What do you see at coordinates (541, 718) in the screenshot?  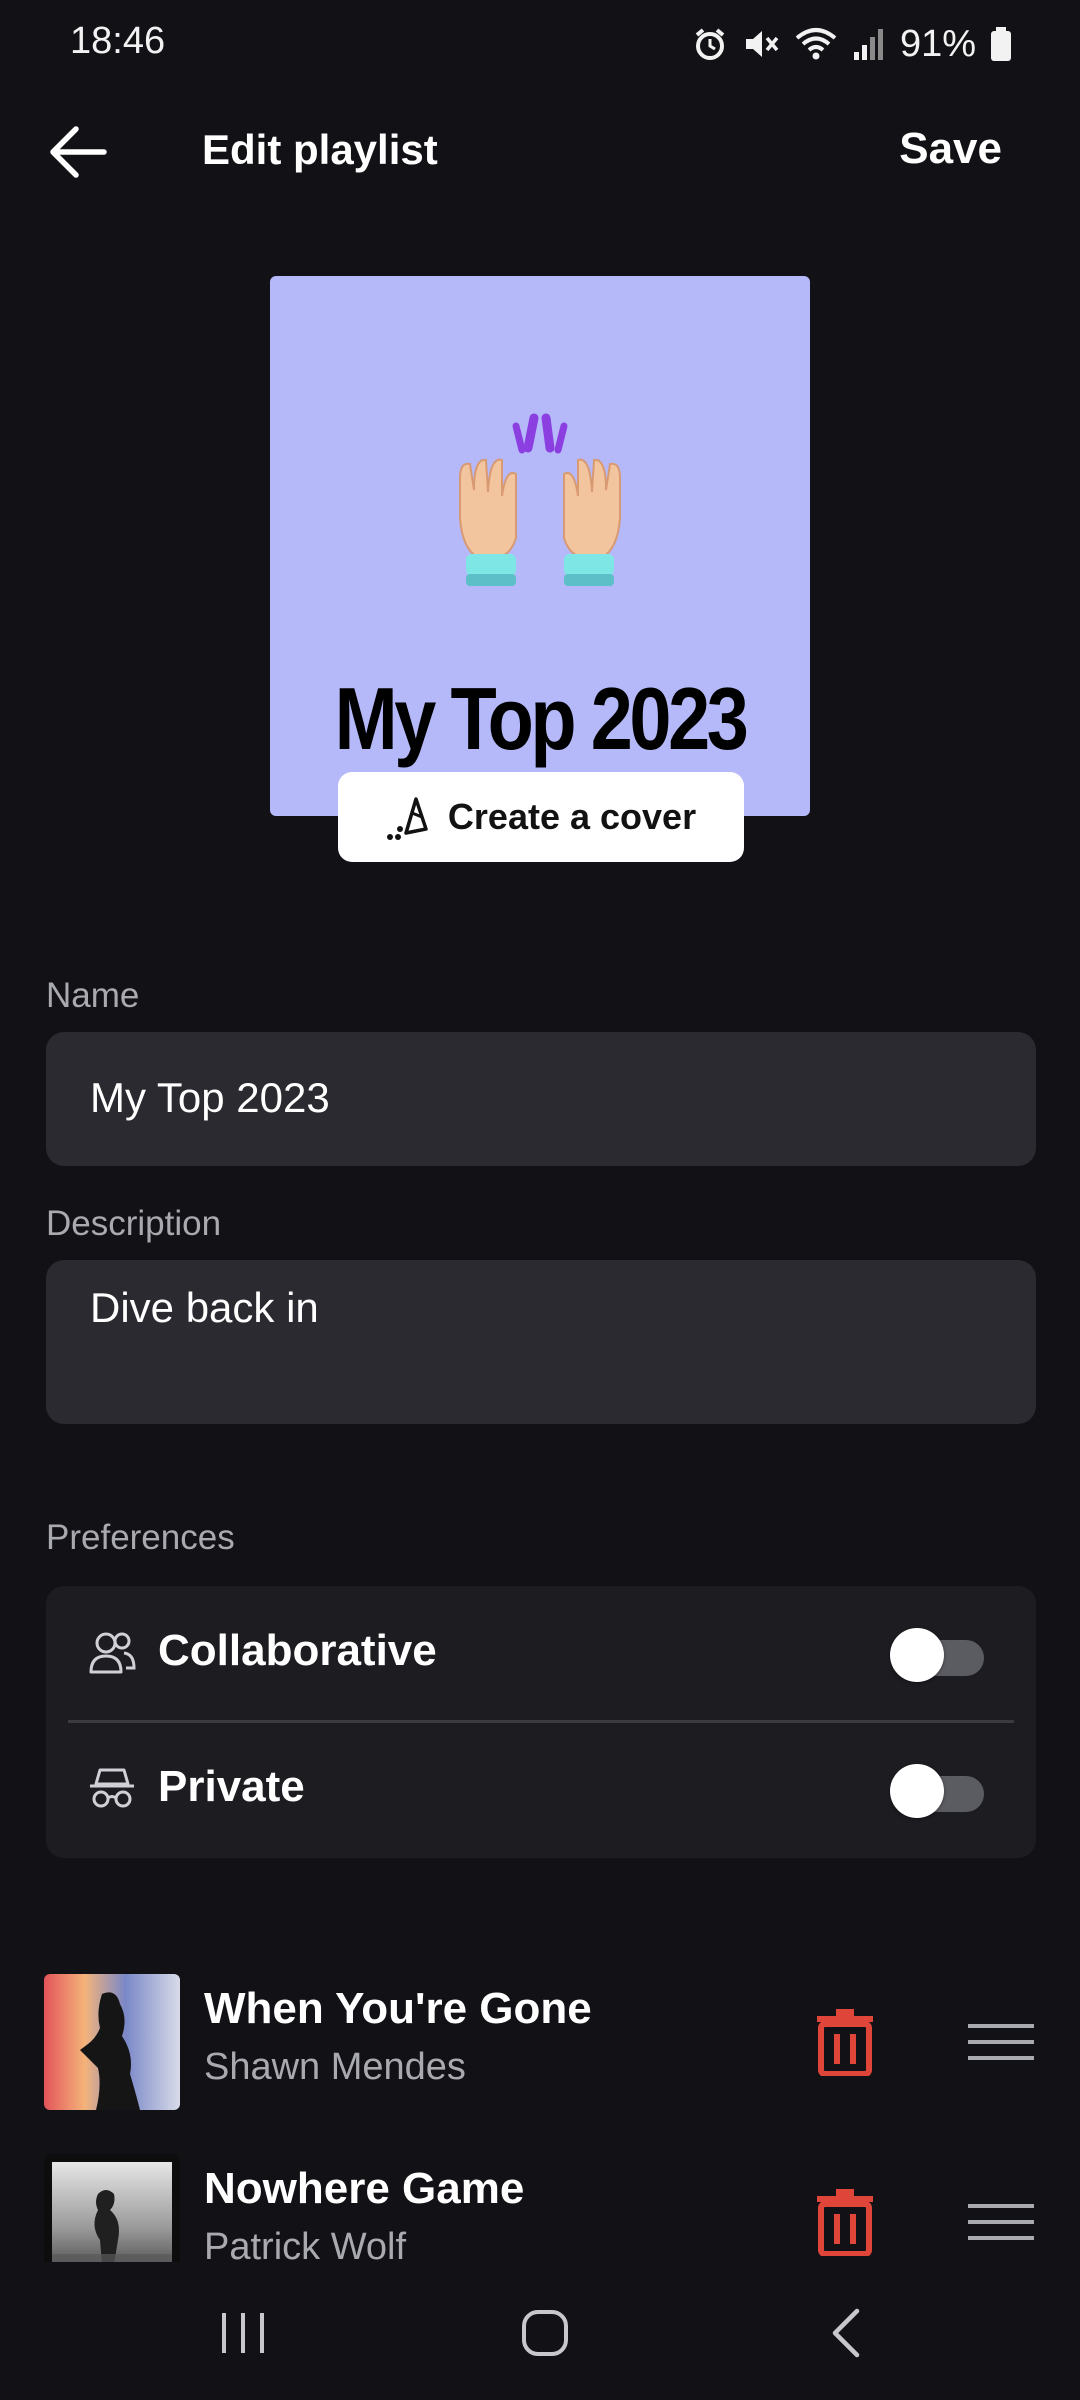 I see `cover-title: My Top 2023` at bounding box center [541, 718].